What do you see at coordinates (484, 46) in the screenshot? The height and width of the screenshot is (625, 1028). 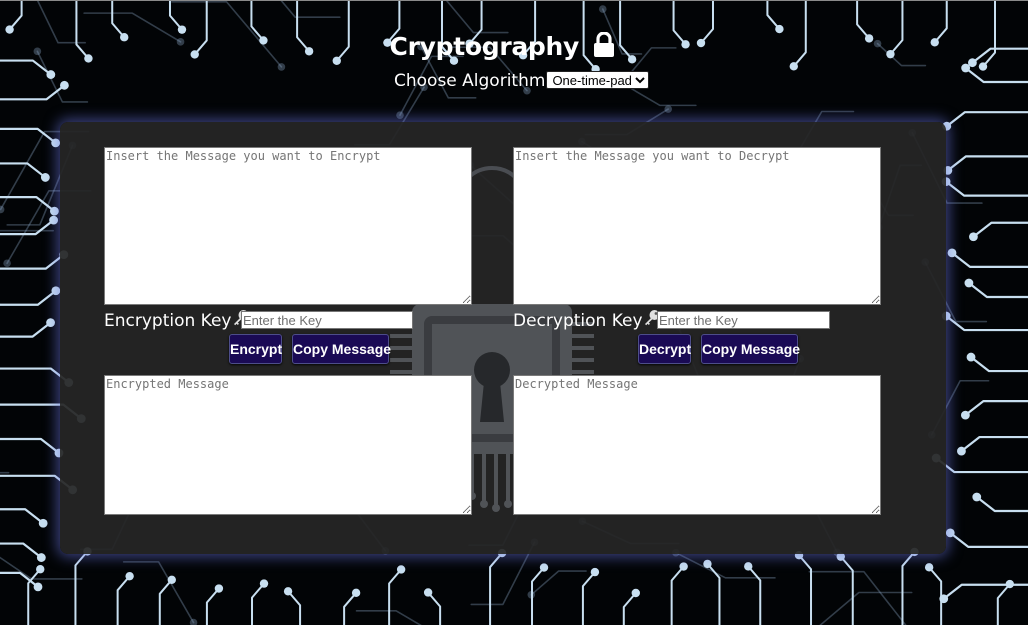 I see `page-title-text: Cryptography` at bounding box center [484, 46].